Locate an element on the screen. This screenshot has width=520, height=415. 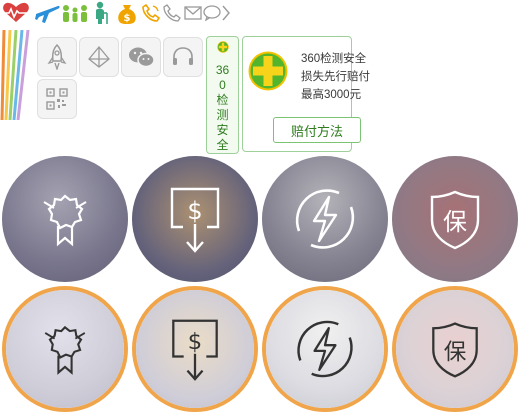
feature-circle-lightning is located at coordinates (325, 219).